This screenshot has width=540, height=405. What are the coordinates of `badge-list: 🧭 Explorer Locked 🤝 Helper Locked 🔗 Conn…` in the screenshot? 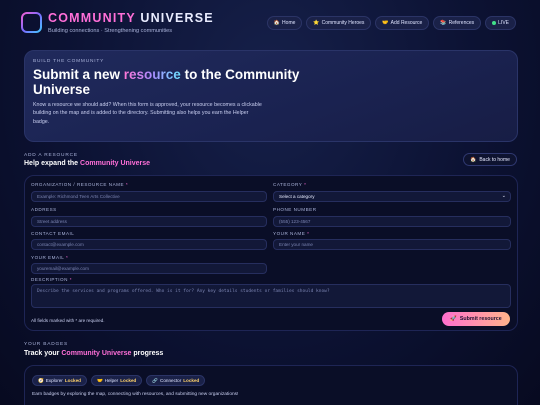 It's located at (119, 380).